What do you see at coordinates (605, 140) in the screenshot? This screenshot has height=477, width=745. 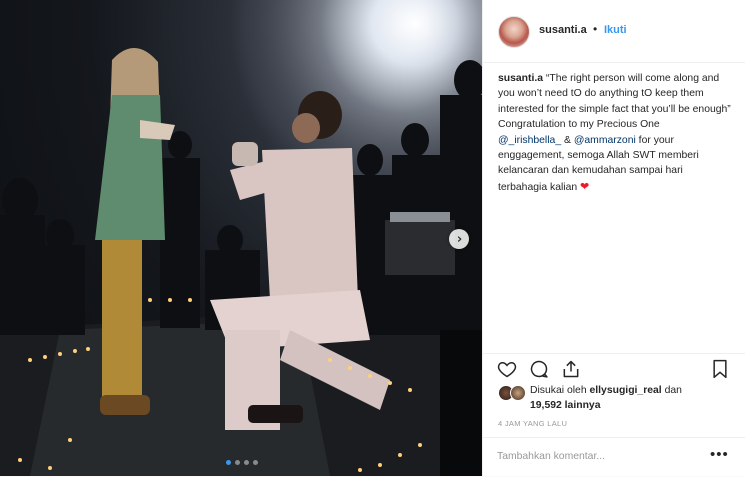 I see `mention-link: @ammarzoni` at bounding box center [605, 140].